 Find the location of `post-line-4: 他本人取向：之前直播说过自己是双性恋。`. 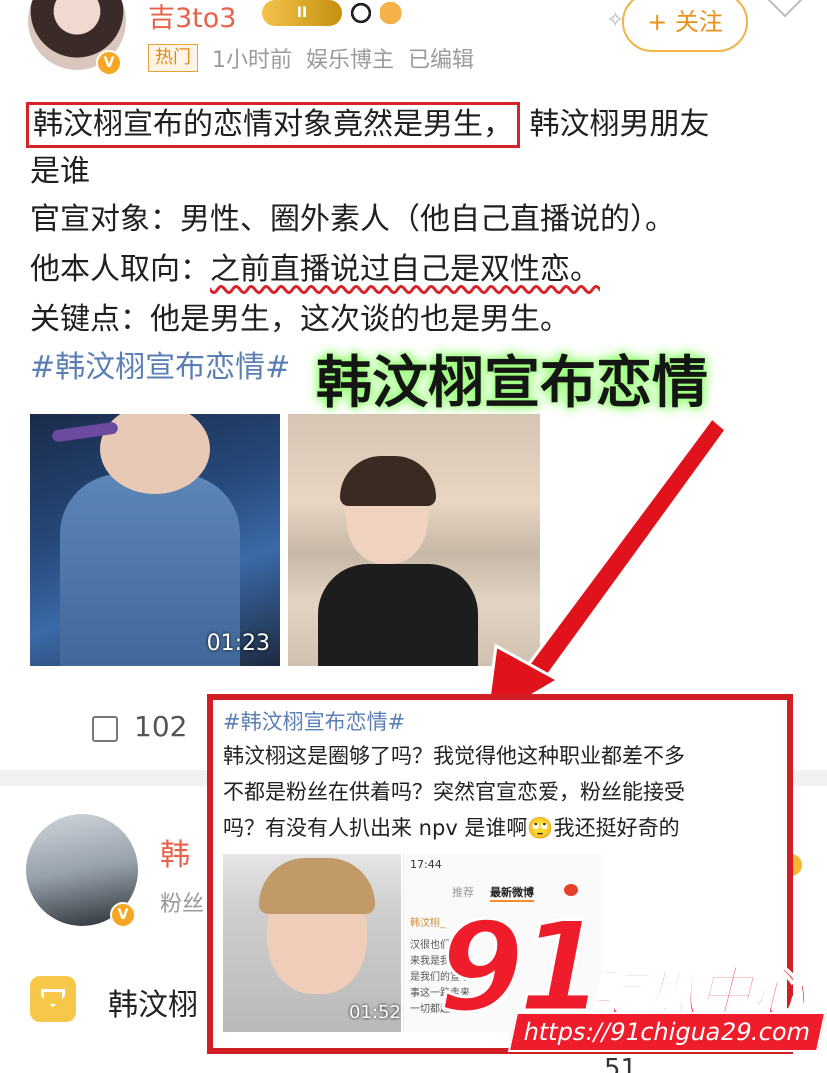

post-line-4: 他本人取向：之前直播说过自己是双性恋。 is located at coordinates (315, 270).